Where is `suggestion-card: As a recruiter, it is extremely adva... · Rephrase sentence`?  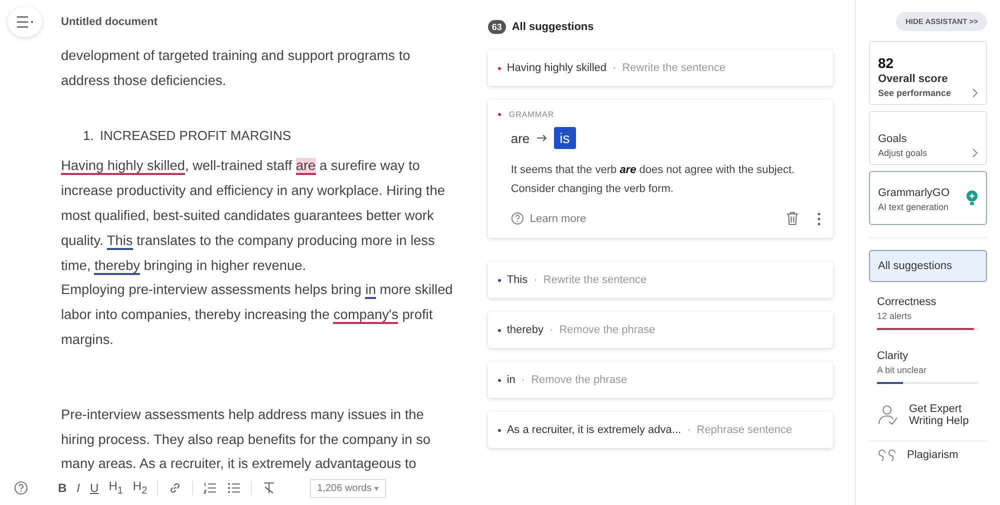 suggestion-card: As a recruiter, it is extremely adva... · Rephrase sentence is located at coordinates (660, 430).